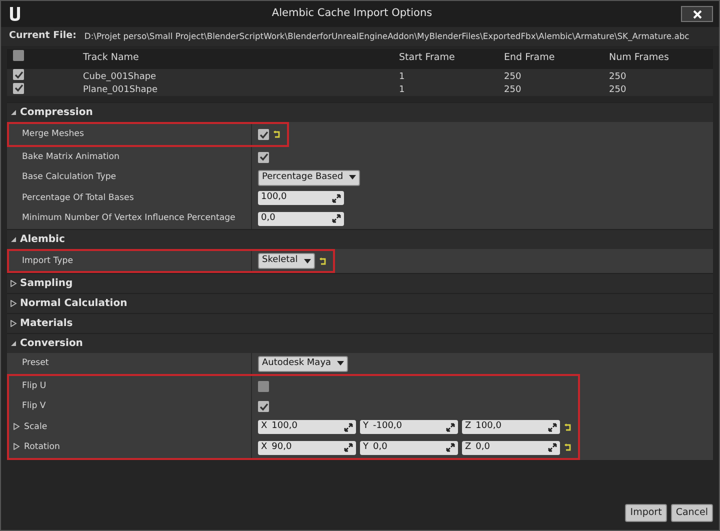 This screenshot has height=531, width=720. Describe the element at coordinates (69, 177) in the screenshot. I see `property-label: Base Calculation Type` at that location.